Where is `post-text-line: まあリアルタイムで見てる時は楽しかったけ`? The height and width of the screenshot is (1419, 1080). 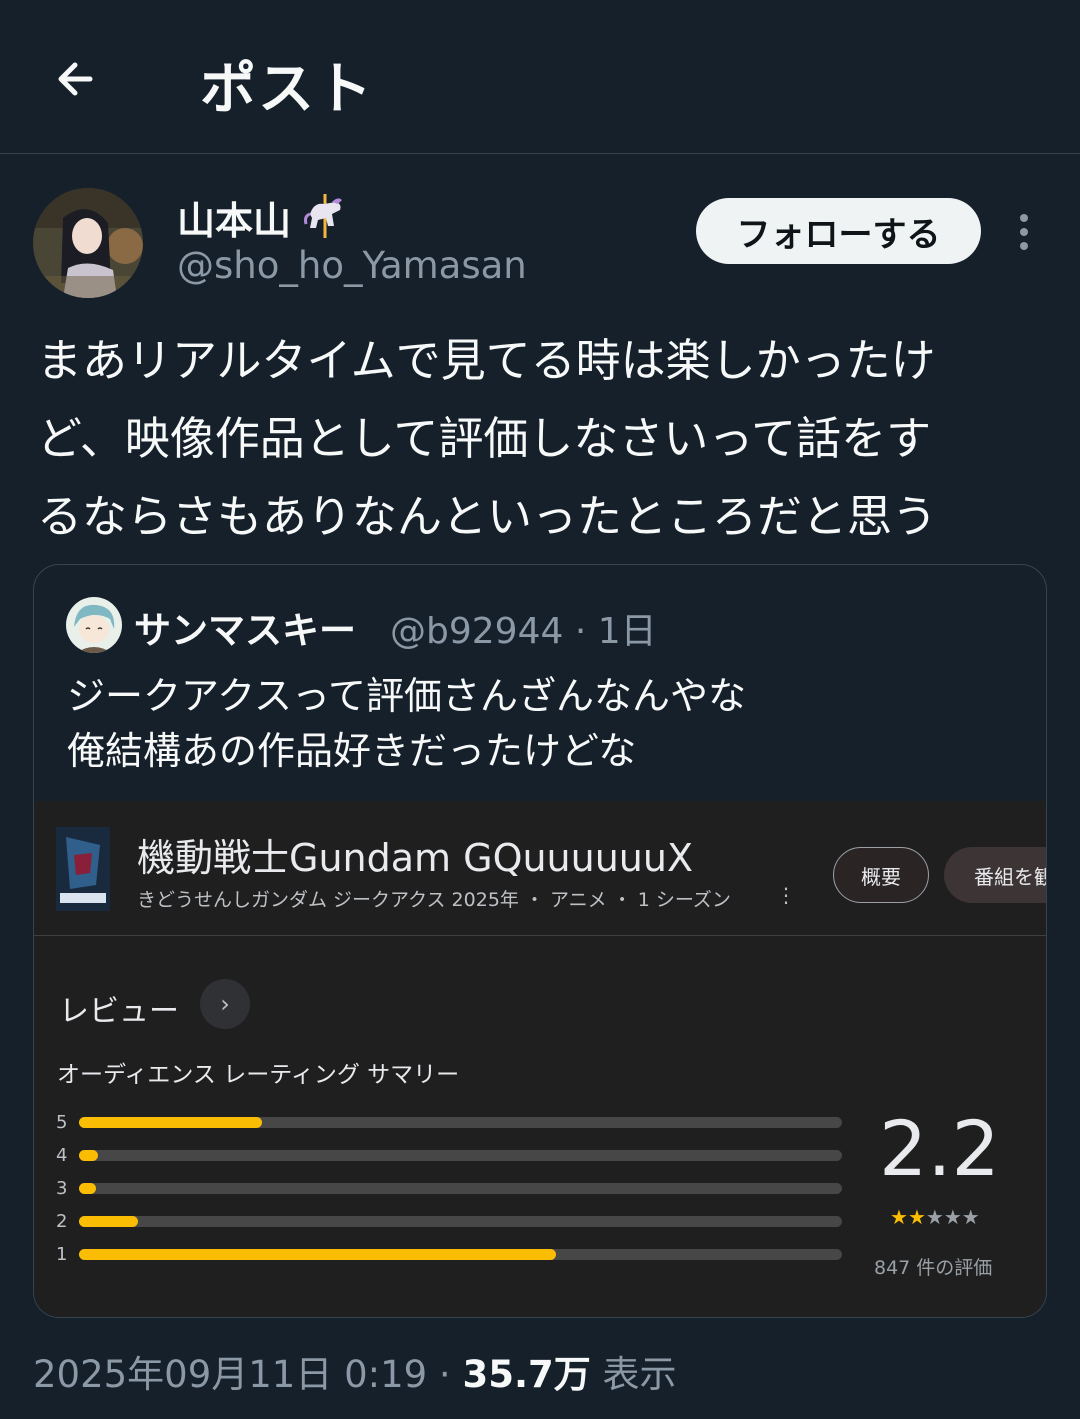 post-text-line: まあリアルタイムで見てる時は楽しかったけ is located at coordinates (486, 360).